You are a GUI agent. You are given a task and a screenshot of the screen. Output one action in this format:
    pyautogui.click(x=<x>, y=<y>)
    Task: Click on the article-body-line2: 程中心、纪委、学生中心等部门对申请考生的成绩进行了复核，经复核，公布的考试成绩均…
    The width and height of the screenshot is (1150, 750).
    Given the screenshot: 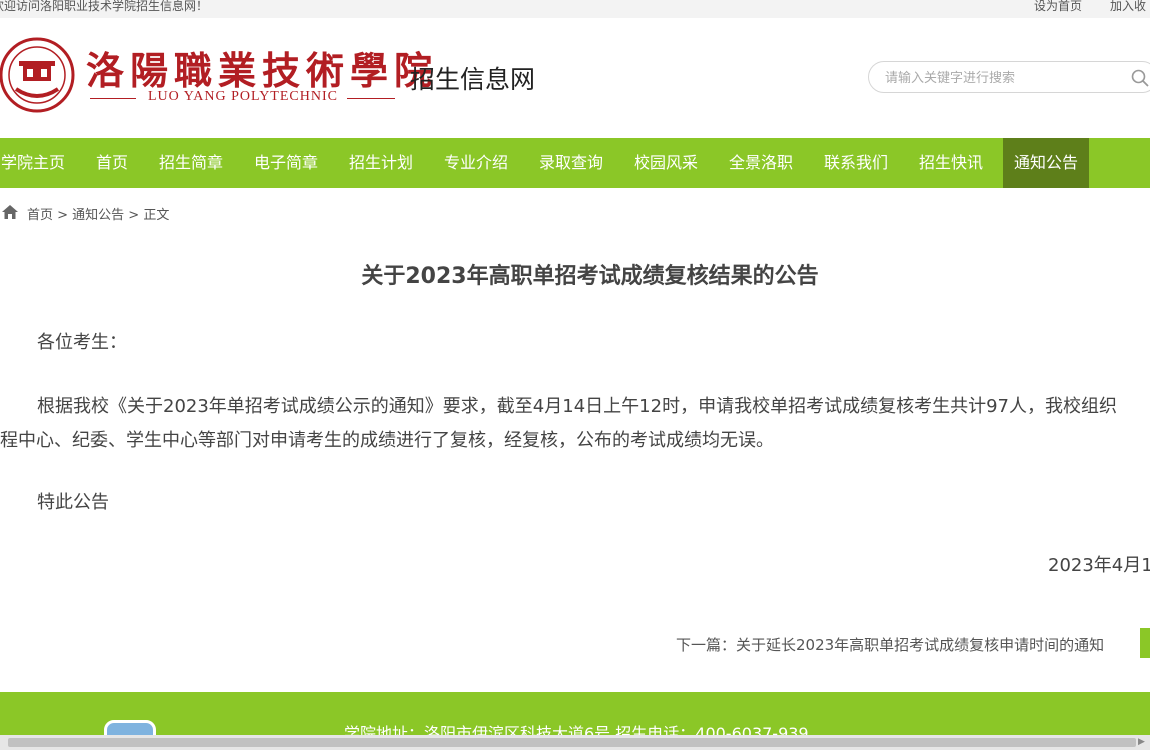 What is the action you would take?
    pyautogui.click(x=387, y=440)
    